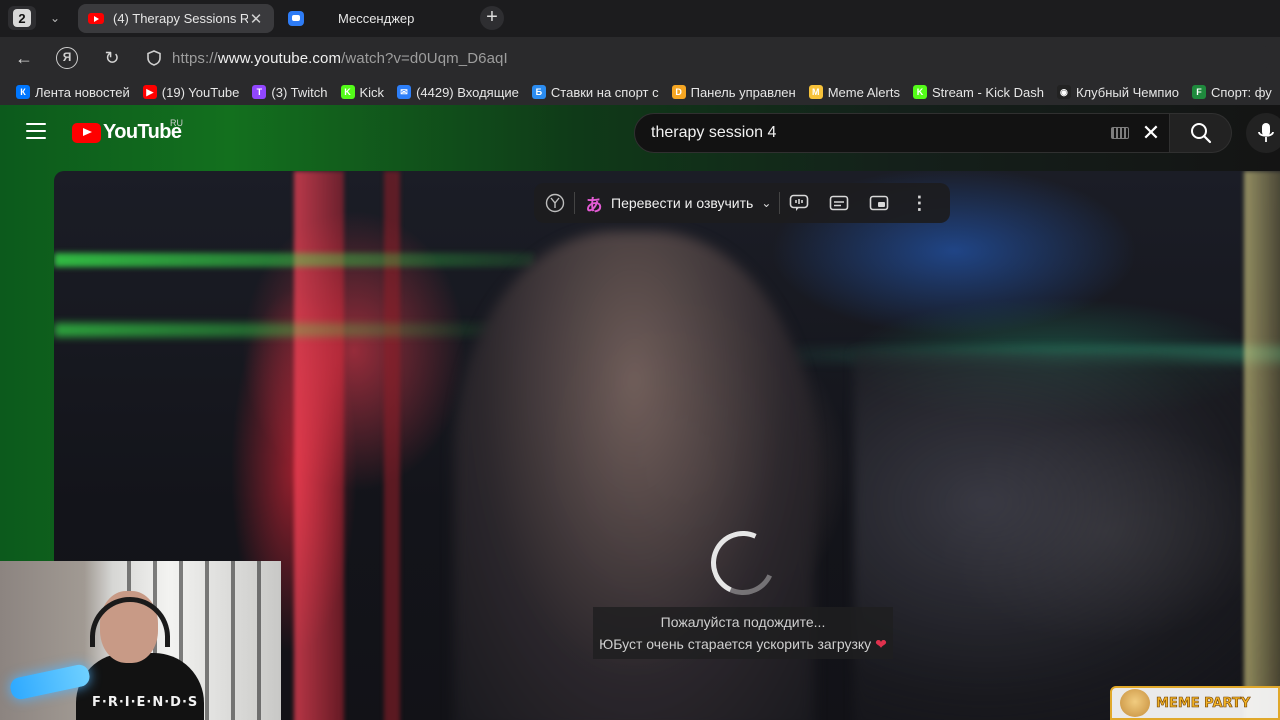  Describe the element at coordinates (881, 644) in the screenshot. I see `heart-icon: ❤` at that location.